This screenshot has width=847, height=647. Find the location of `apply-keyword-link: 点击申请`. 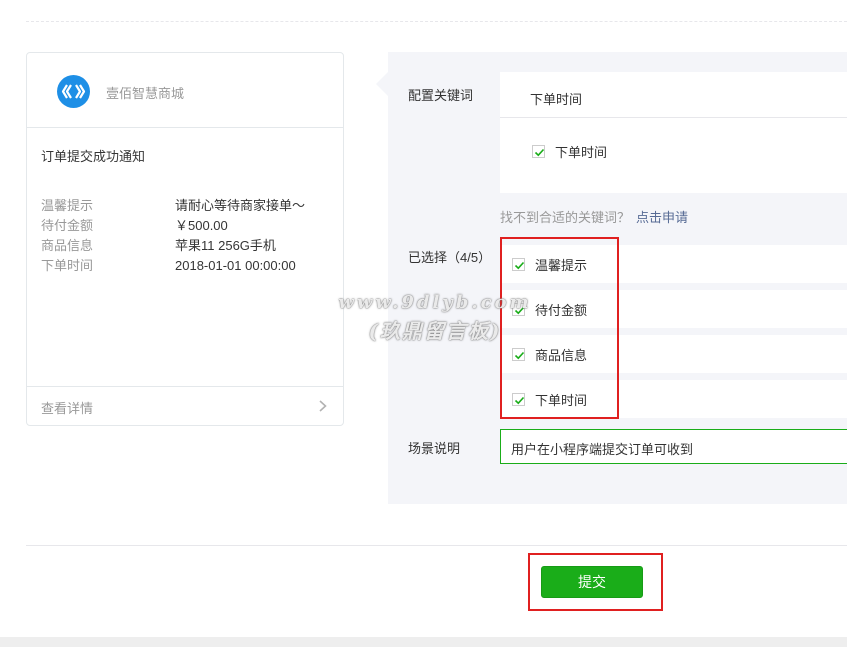

apply-keyword-link: 点击申请 is located at coordinates (662, 217).